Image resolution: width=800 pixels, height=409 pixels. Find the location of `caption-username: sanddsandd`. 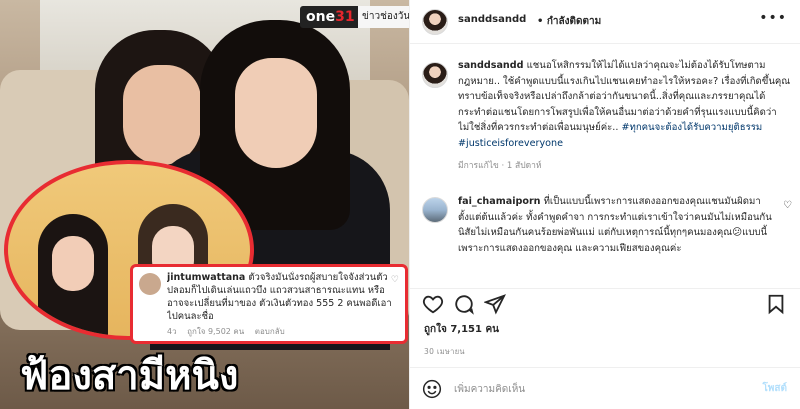

caption-username: sanddsandd is located at coordinates (491, 65).